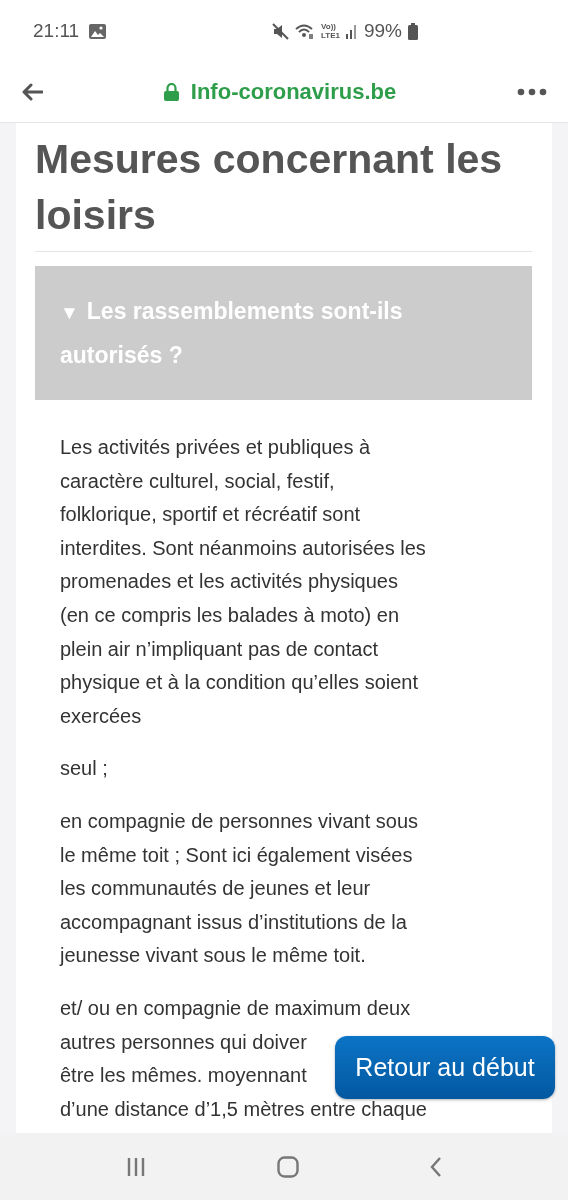 Image resolution: width=568 pixels, height=1200 pixels. What do you see at coordinates (239, 888) in the screenshot?
I see `body-paragraph: en compagnie de personnes vivant sous le même toit ; Sont ici également visées les communautés de jeunes et leur accompagnant issus d’institutions de la jeunesse vivant sous le même toit.` at bounding box center [239, 888].